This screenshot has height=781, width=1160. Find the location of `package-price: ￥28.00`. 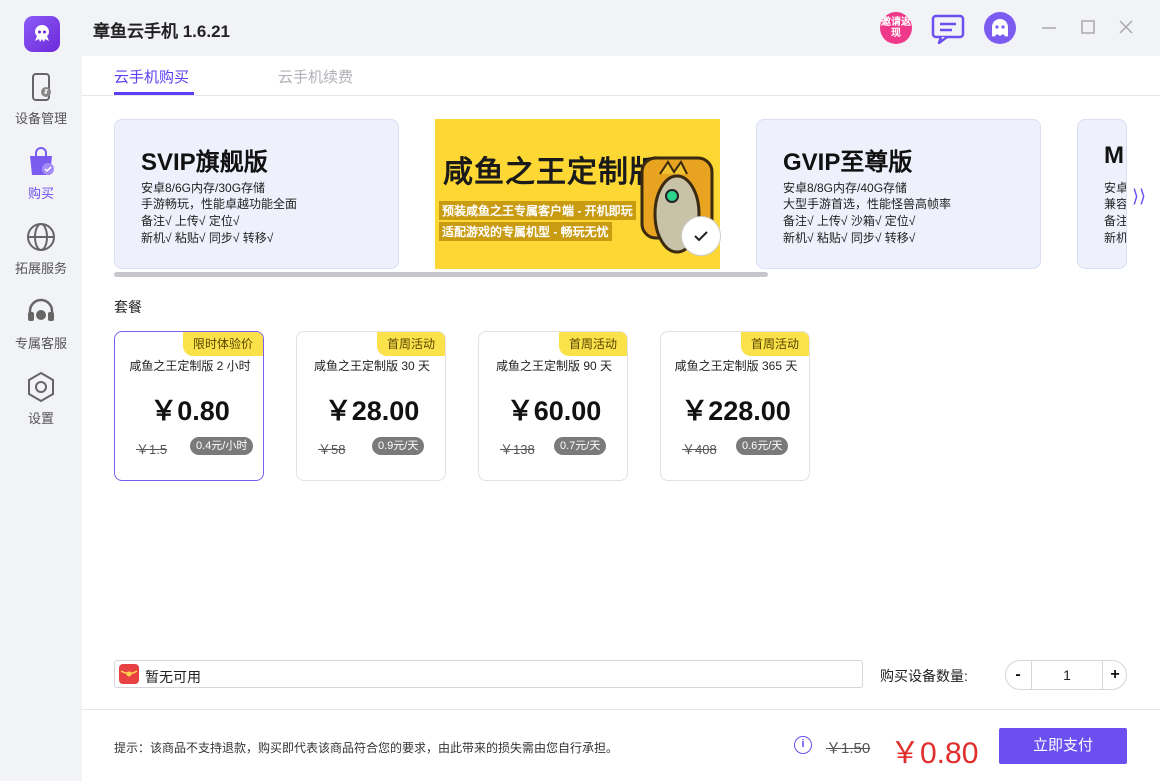

package-price: ￥28.00 is located at coordinates (372, 411).